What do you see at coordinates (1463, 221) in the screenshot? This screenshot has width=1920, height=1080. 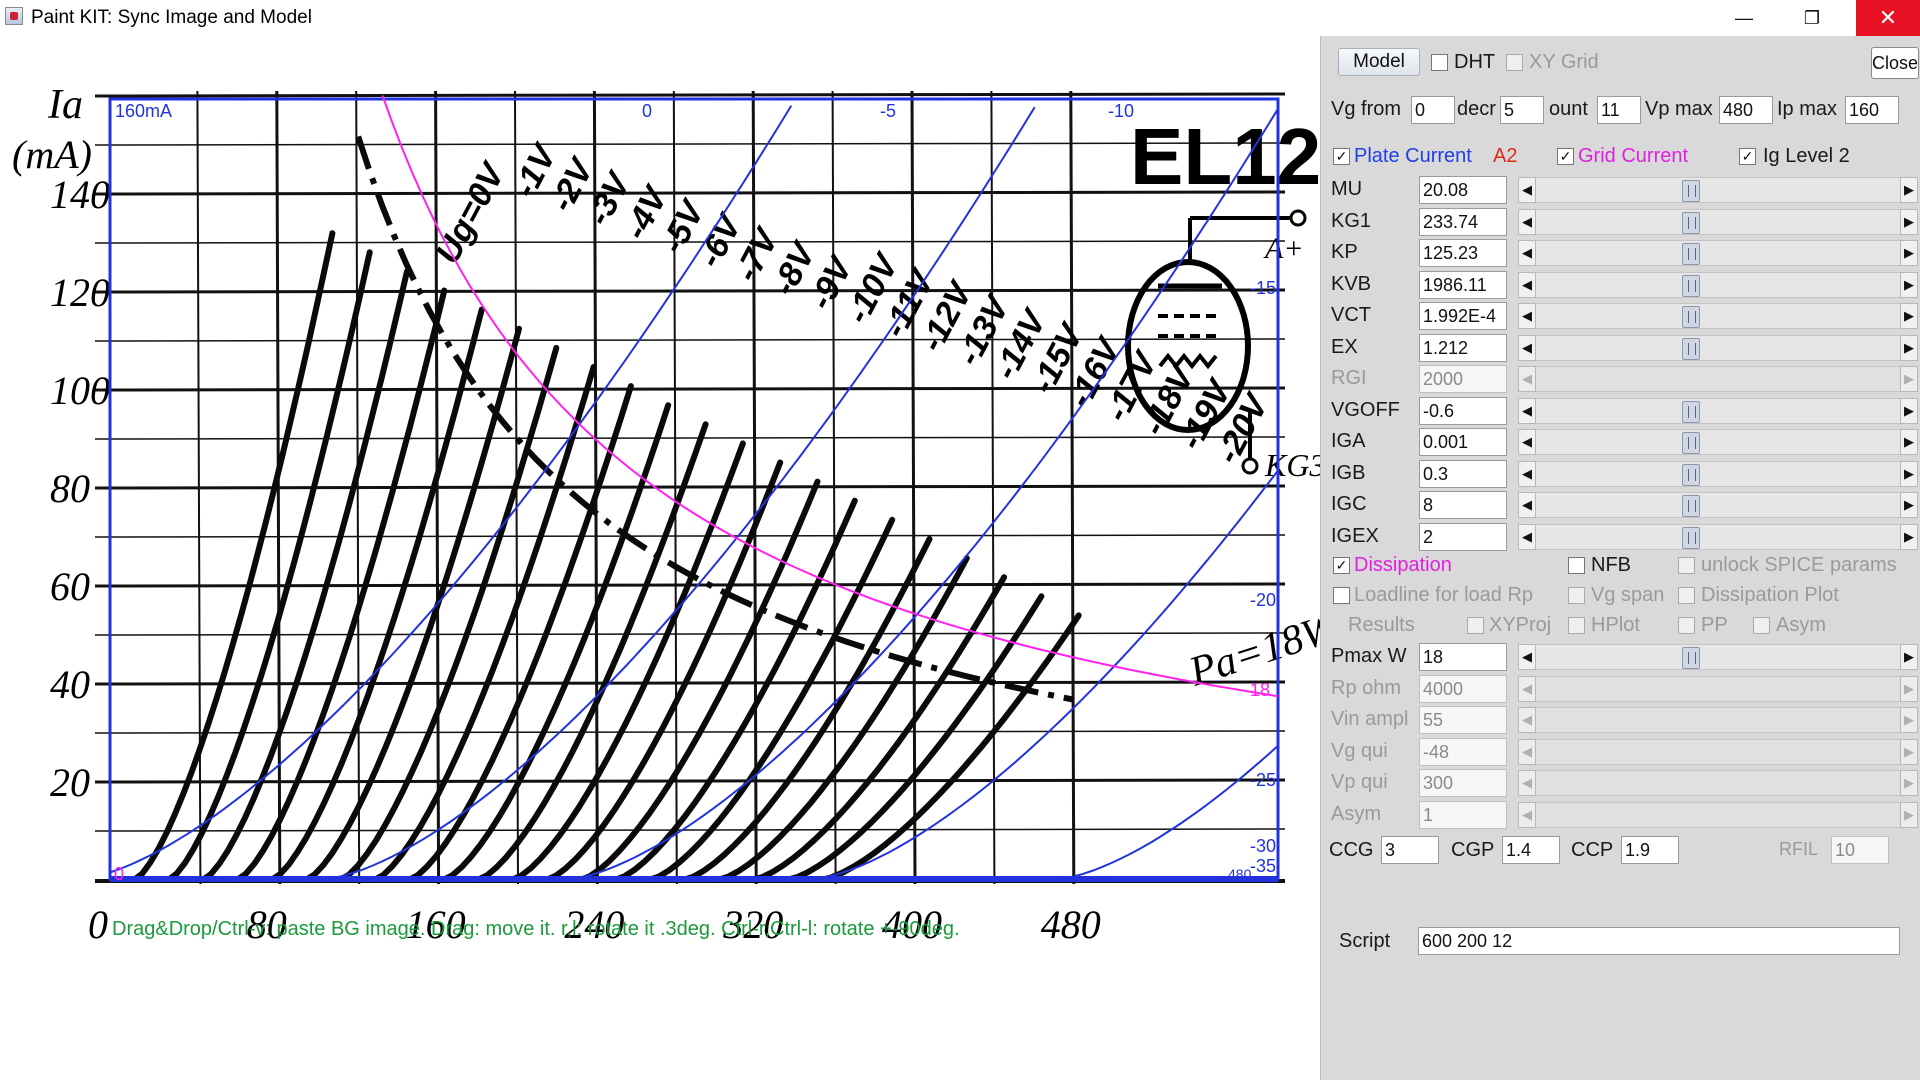 I see `param-value-field: 233.74` at bounding box center [1463, 221].